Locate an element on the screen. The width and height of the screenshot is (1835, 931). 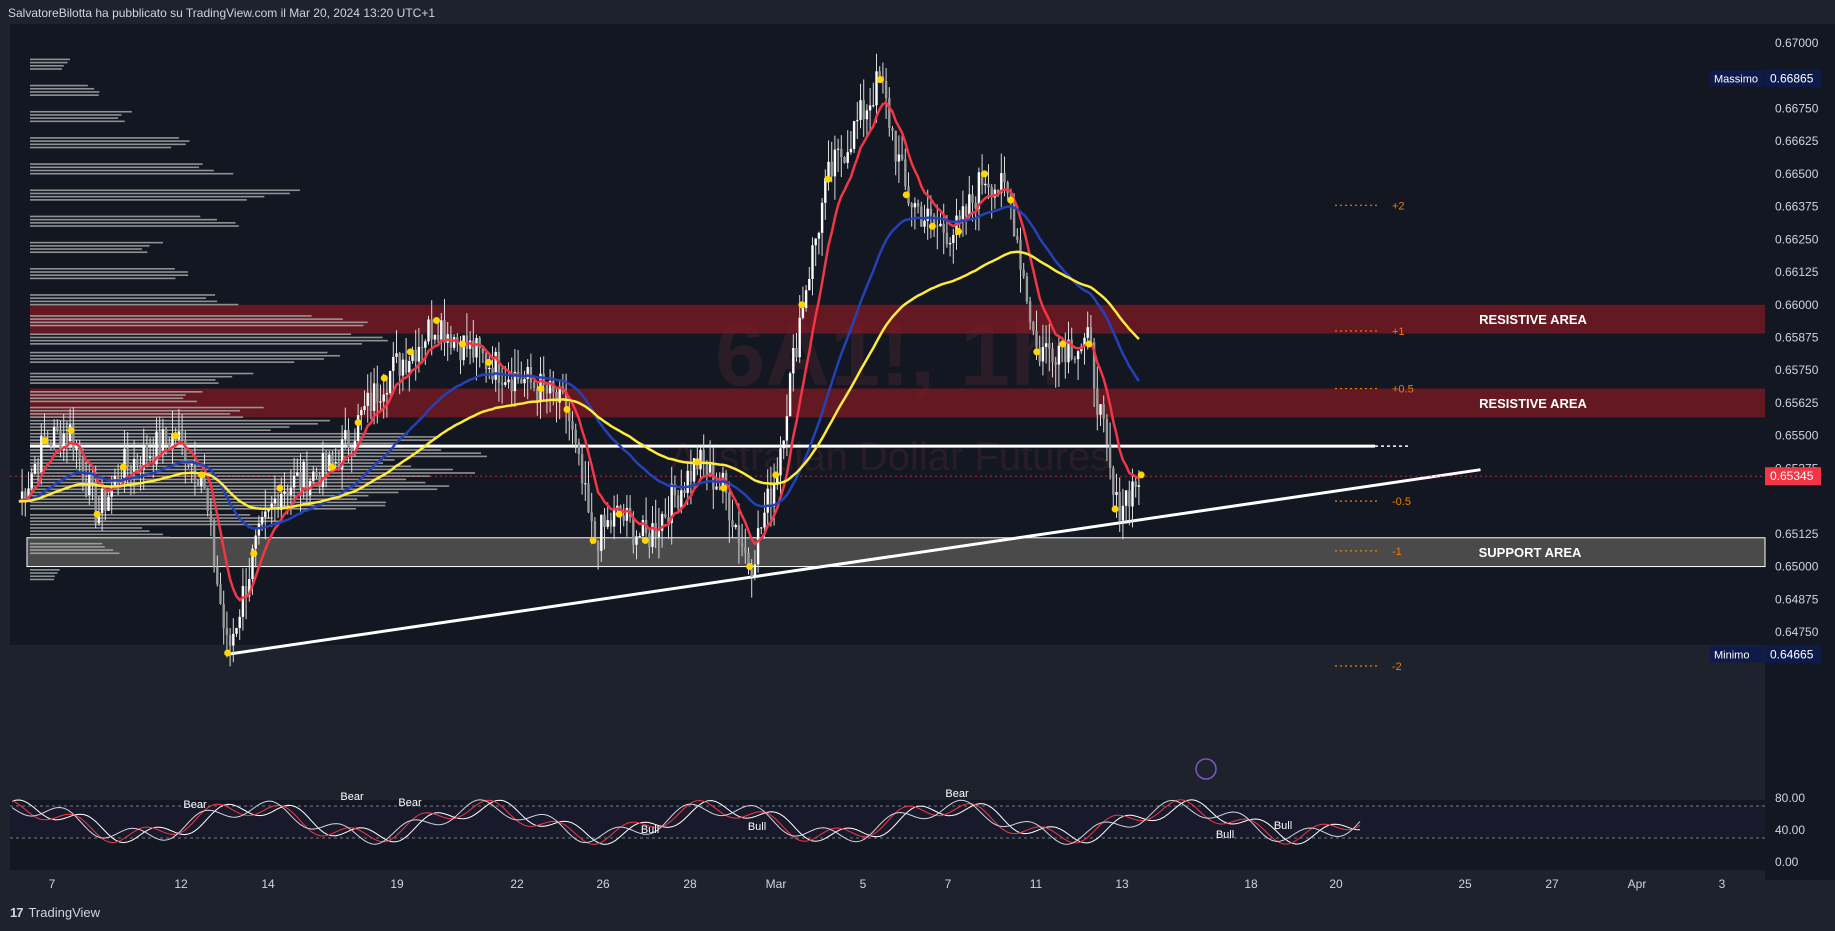
fib-level-label: +0.5 is located at coordinates (1403, 390).